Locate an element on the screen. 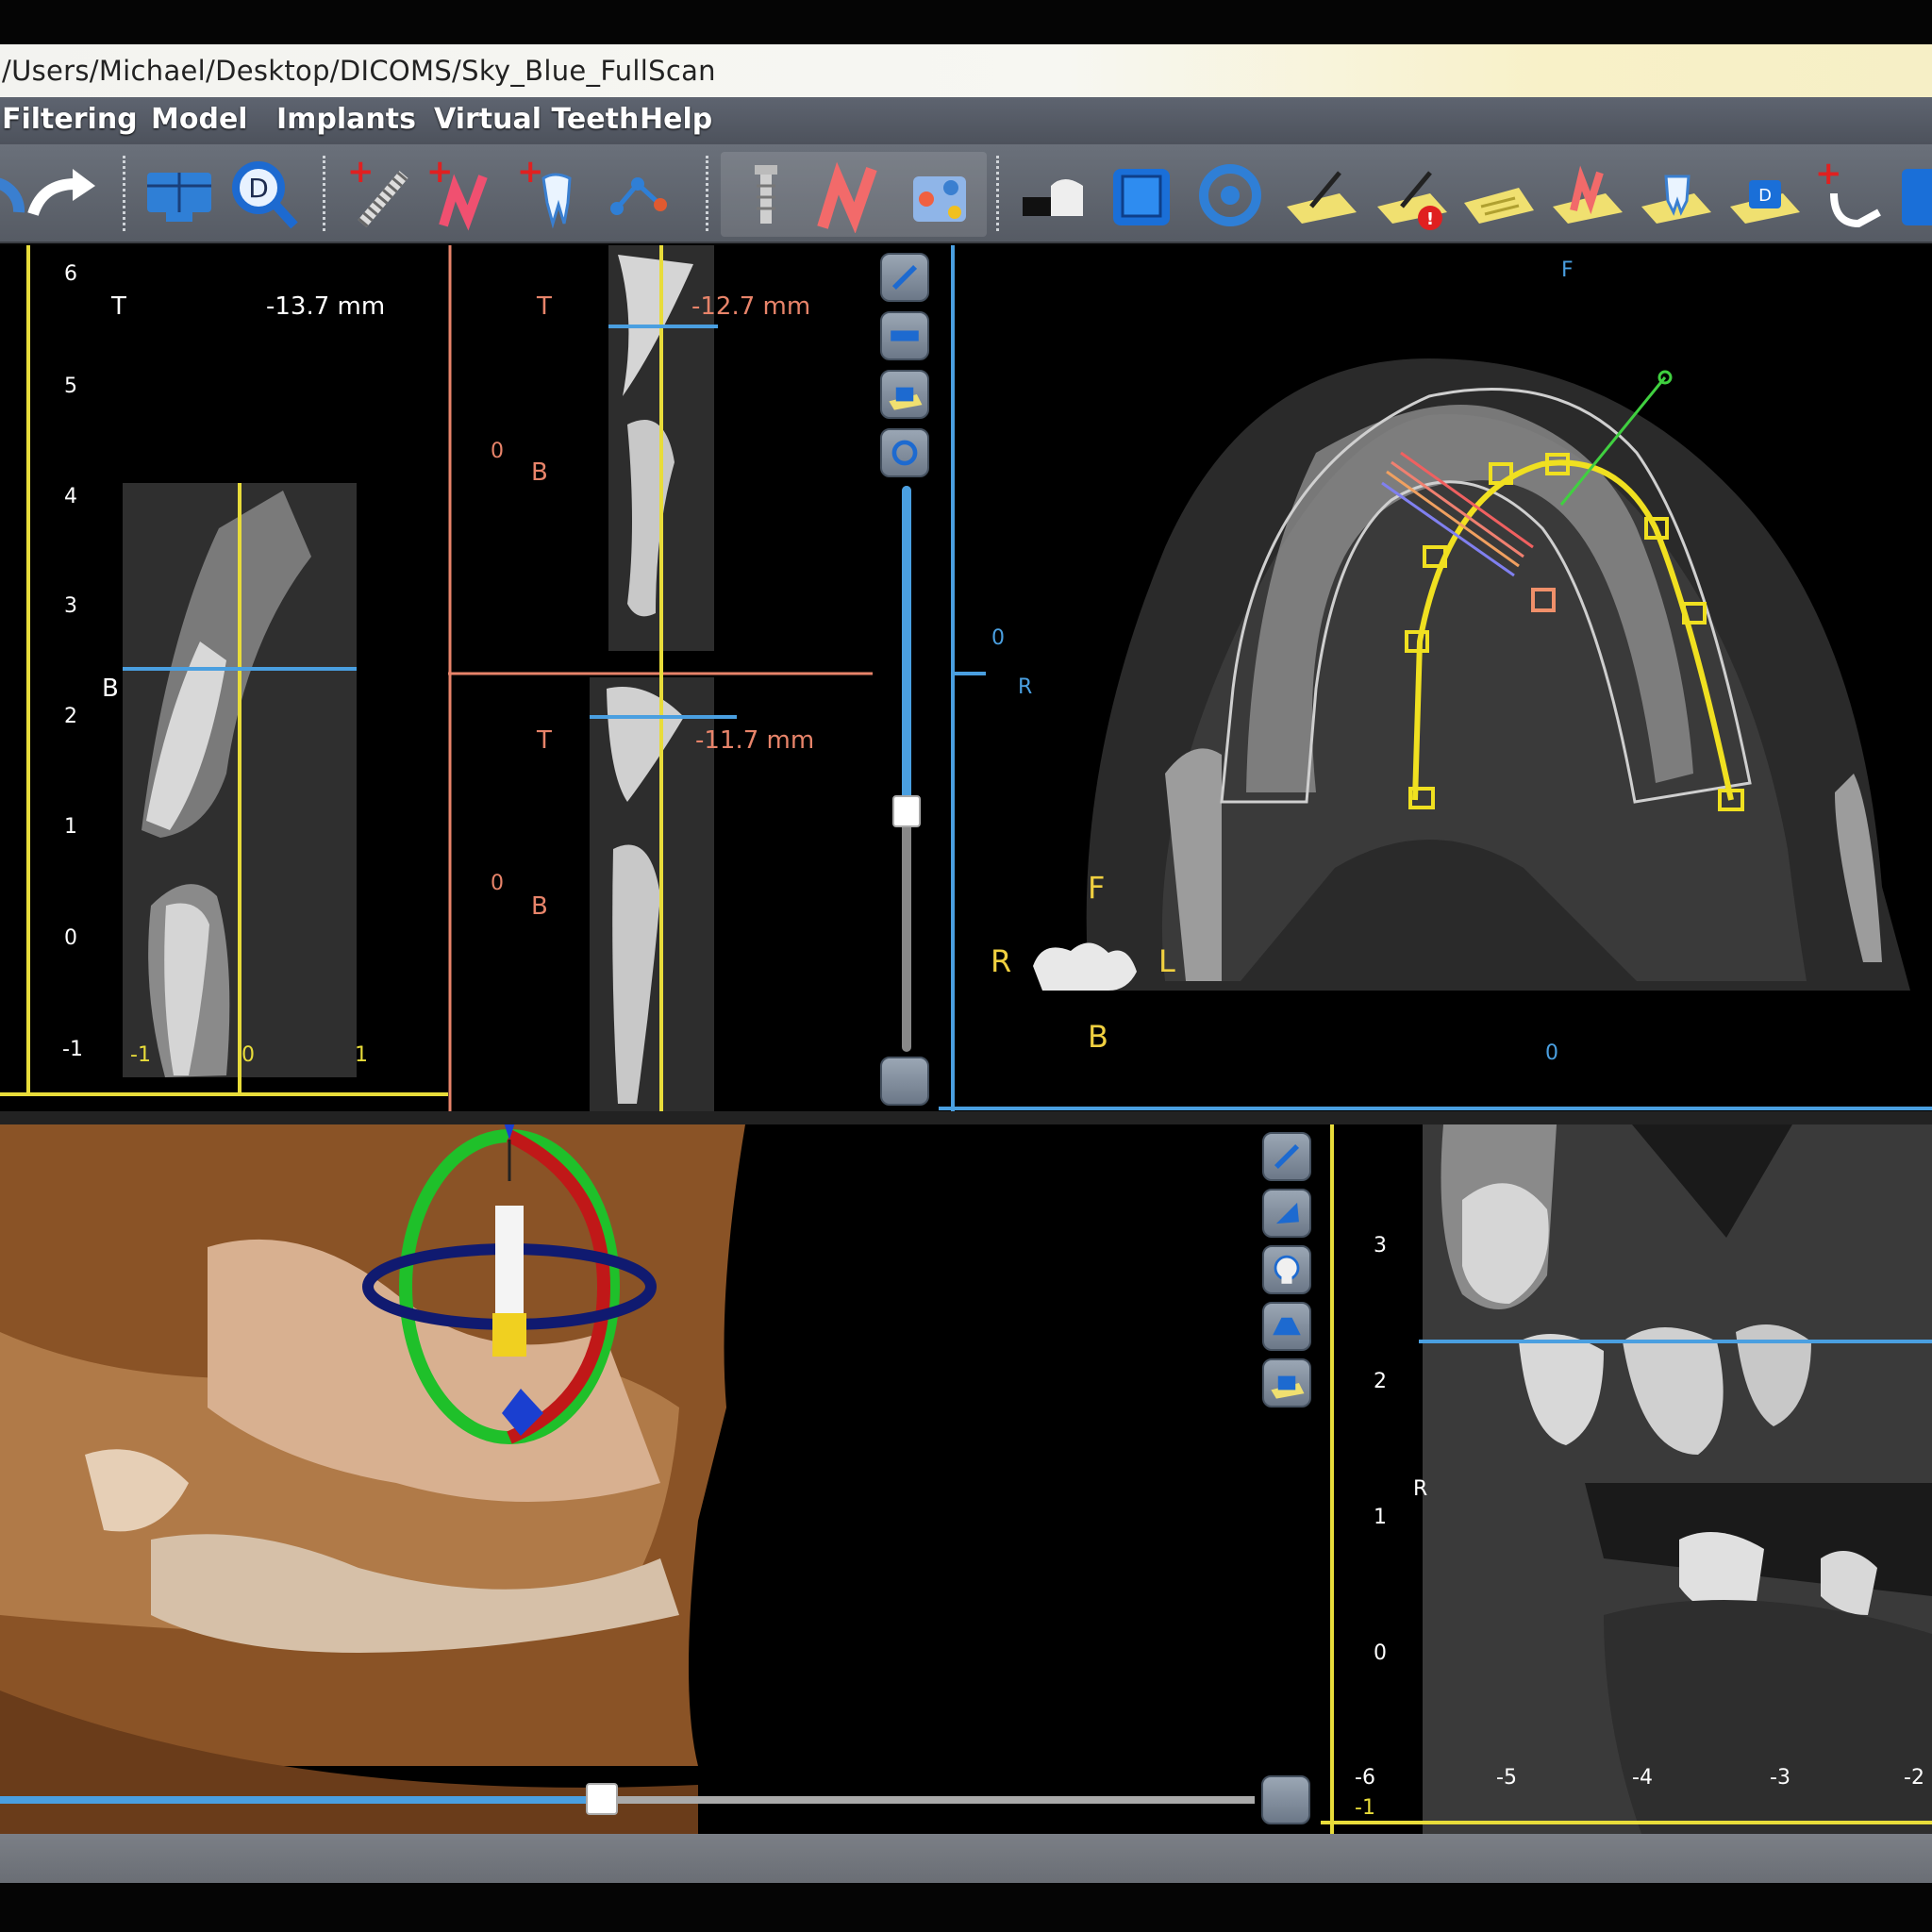 This screenshot has height=1932, width=1932. measure-alert-icon: ! is located at coordinates (1412, 194).